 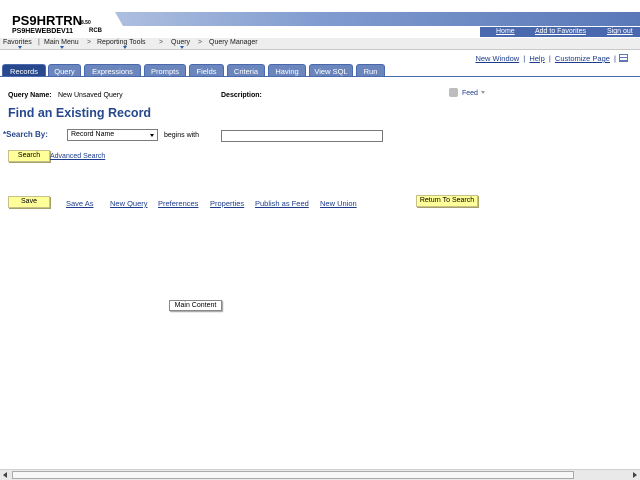 What do you see at coordinates (86, 23) in the screenshot?
I see `app-version: 8.50` at bounding box center [86, 23].